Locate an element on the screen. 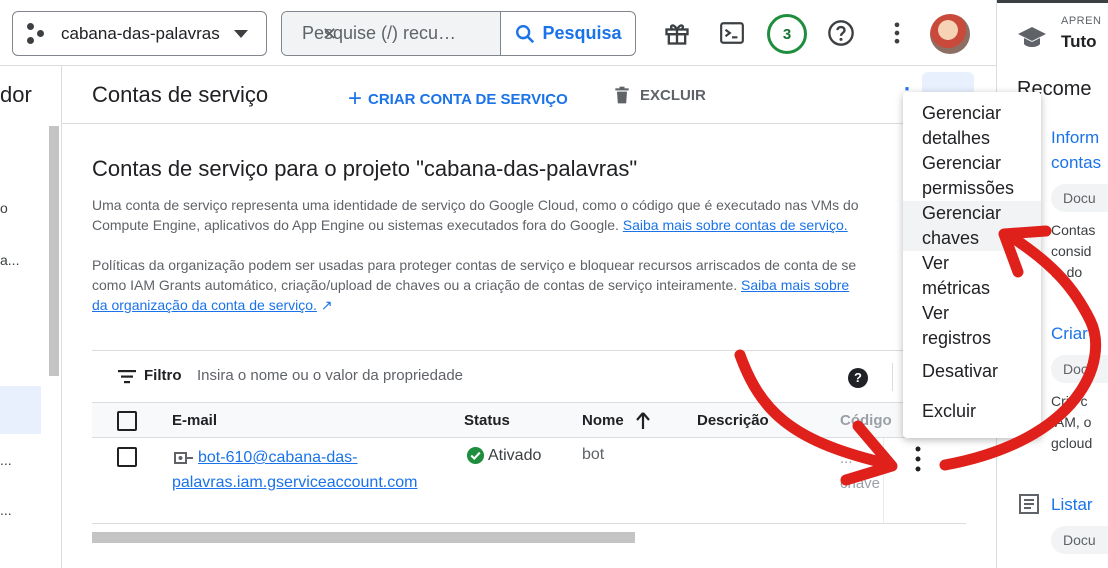  nav-scrollbar is located at coordinates (54, 251).